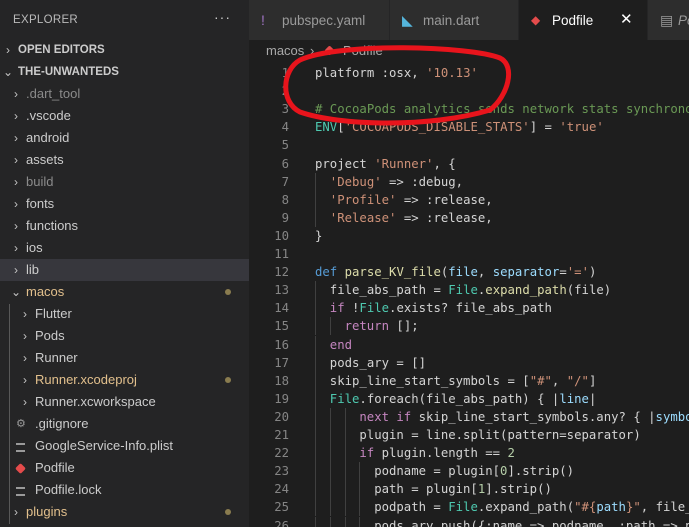 The image size is (689, 527). I want to click on code-line: file_abs_path = File.expand_path(file), so click(470, 290).